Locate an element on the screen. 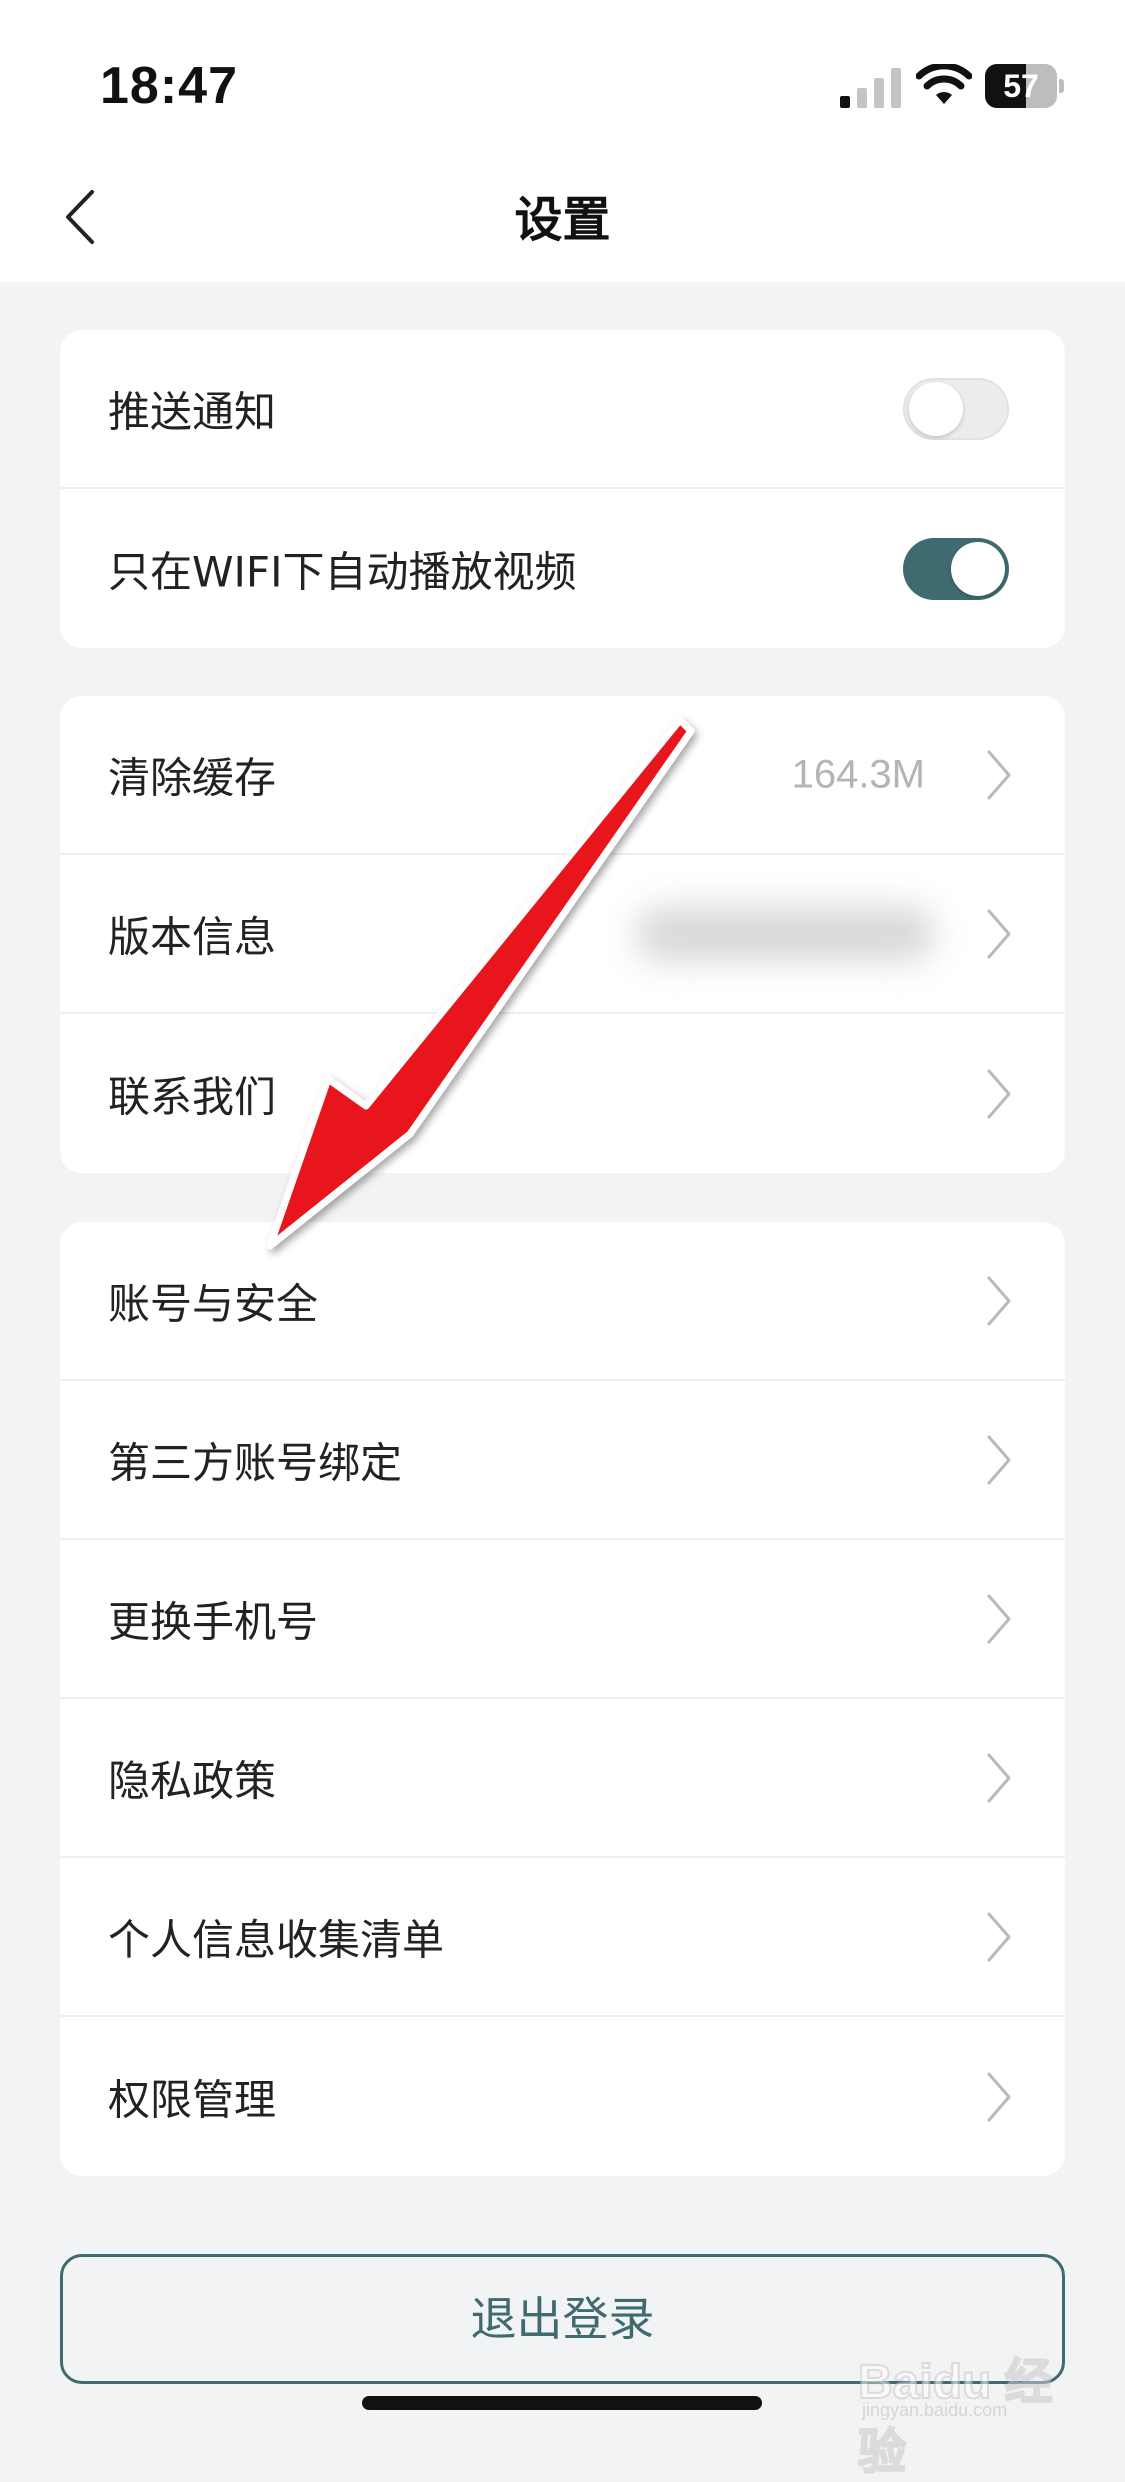 The width and height of the screenshot is (1125, 2482). clear-cache-label: 清除缓存 is located at coordinates (192, 777).